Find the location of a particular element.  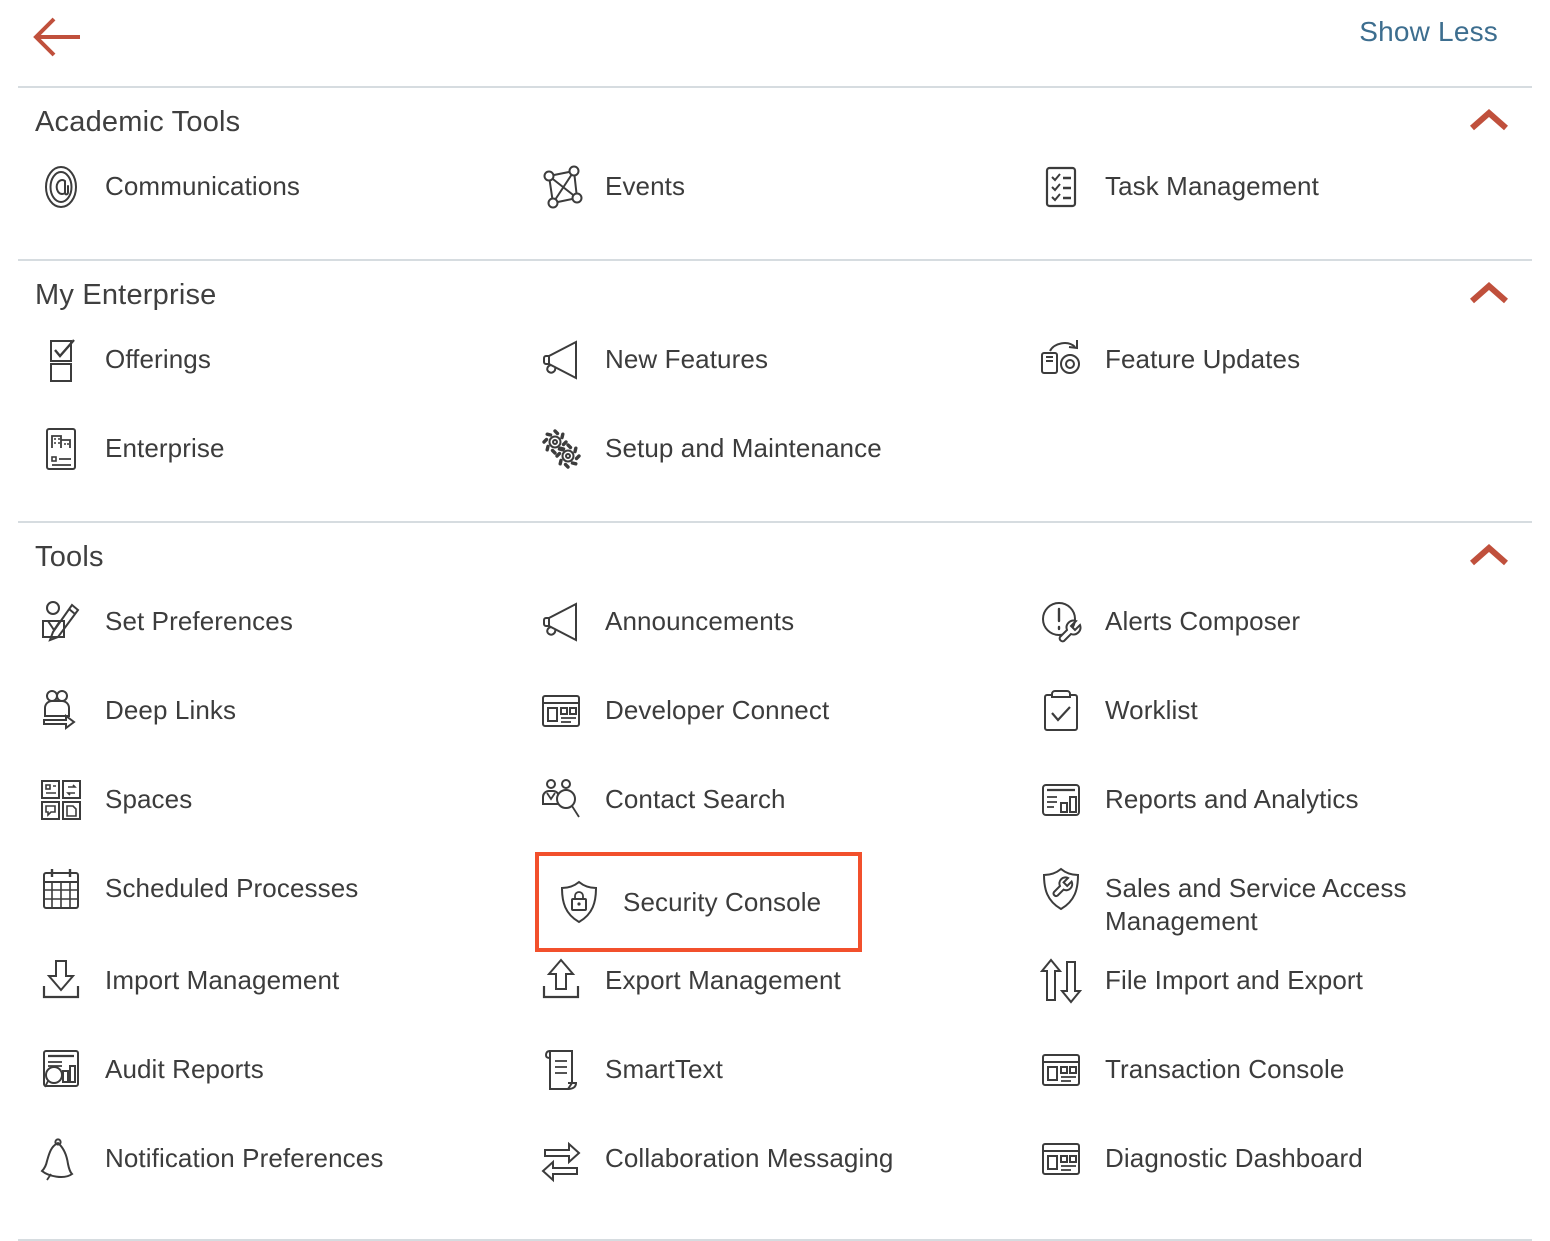

tile-label: Enterprise is located at coordinates (165, 448).